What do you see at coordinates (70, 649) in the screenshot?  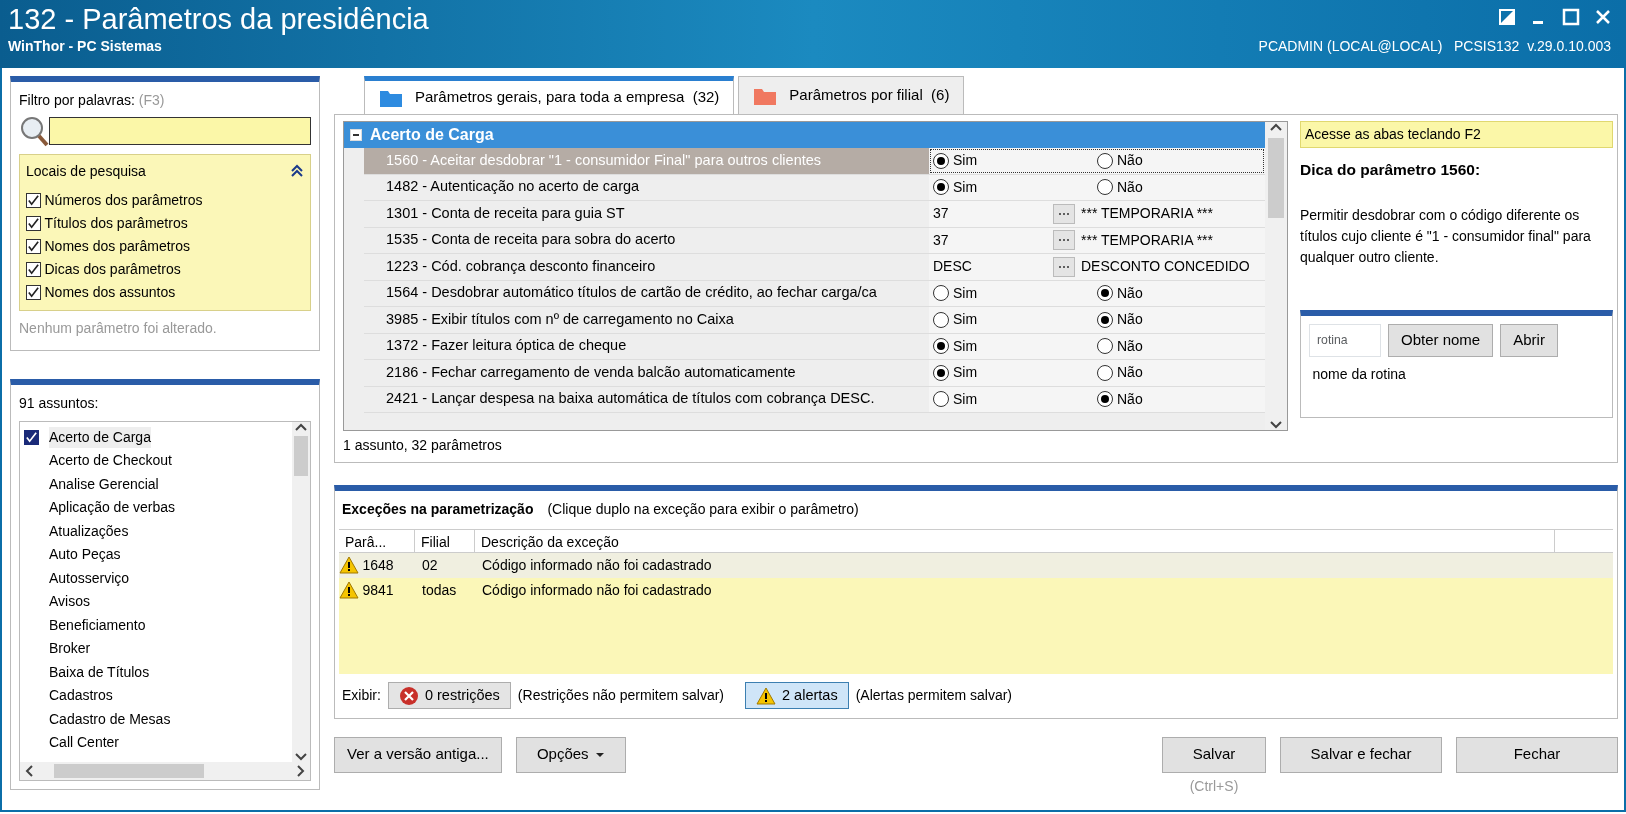 I see `list-item: Broker` at bounding box center [70, 649].